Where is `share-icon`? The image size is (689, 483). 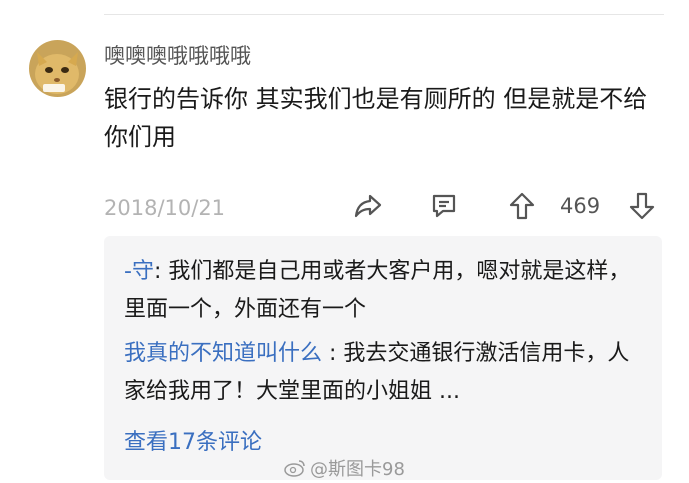
share-icon is located at coordinates (368, 206).